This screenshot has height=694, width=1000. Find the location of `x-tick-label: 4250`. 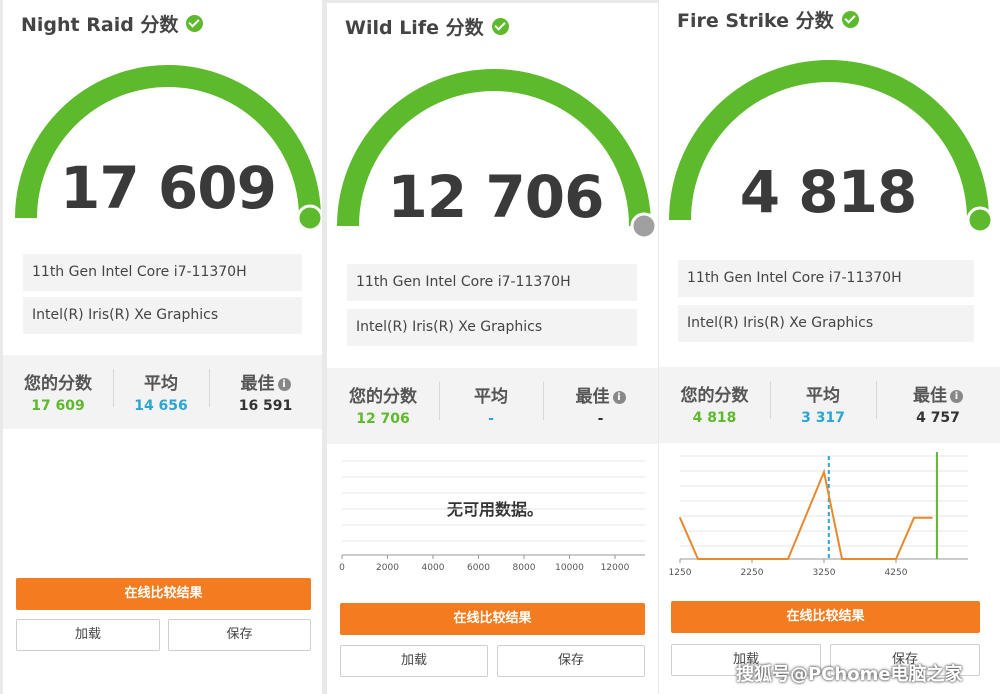

x-tick-label: 4250 is located at coordinates (896, 573).